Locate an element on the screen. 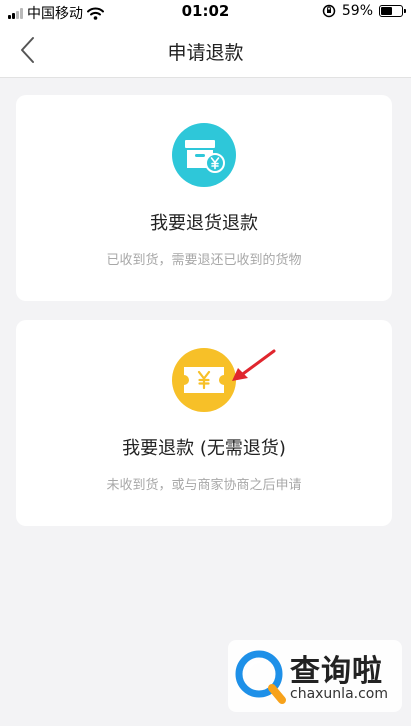 Image resolution: width=411 pixels, height=726 pixels. option-subtitle: 未收到货，或与商家协商之后申请 is located at coordinates (204, 485).